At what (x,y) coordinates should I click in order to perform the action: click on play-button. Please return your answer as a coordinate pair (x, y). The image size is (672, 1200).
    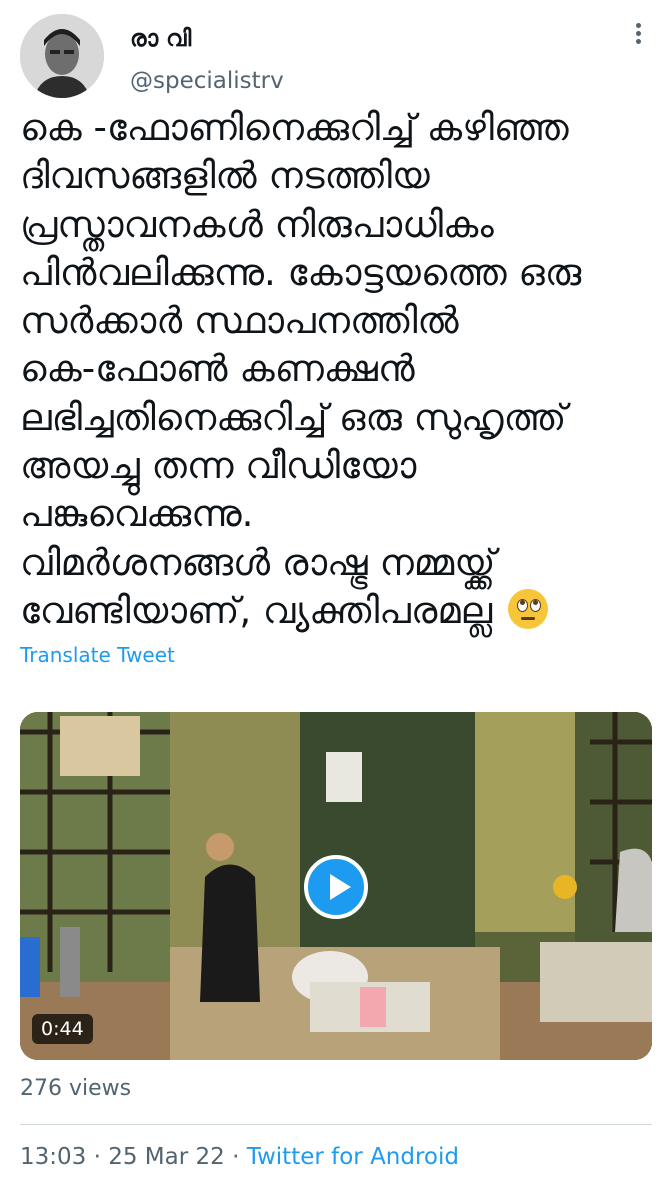
    Looking at the image, I should click on (336, 887).